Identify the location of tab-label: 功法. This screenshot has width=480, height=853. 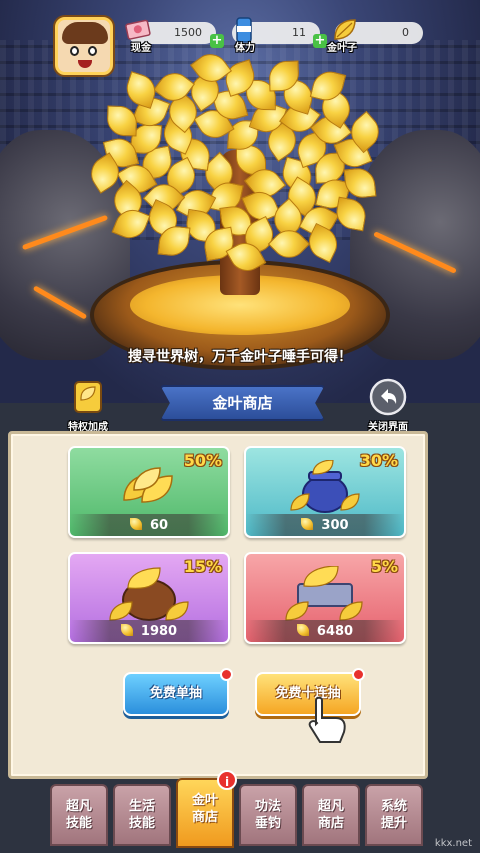
(267, 806).